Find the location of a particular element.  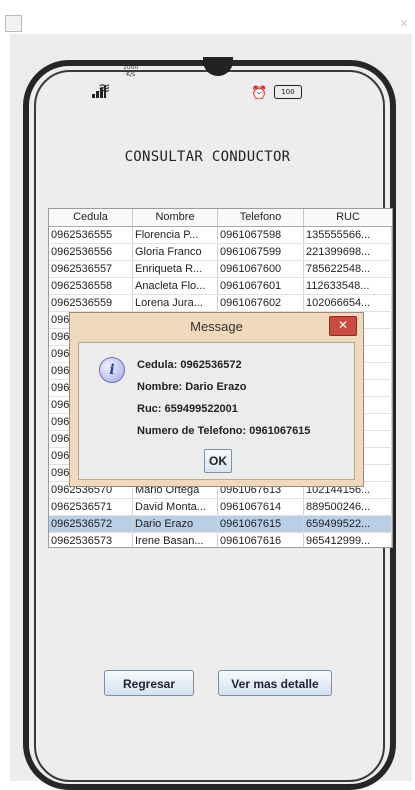

battery-icon: 100 is located at coordinates (288, 92).